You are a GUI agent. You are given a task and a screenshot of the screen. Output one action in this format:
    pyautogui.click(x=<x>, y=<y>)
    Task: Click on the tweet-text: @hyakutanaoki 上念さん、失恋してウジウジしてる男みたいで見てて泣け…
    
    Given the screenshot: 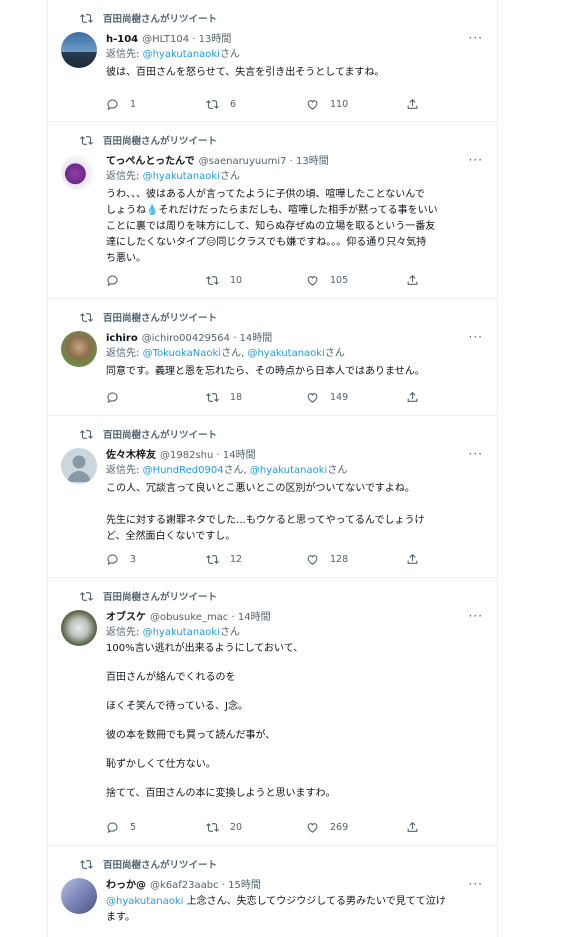 What is the action you would take?
    pyautogui.click(x=294, y=910)
    